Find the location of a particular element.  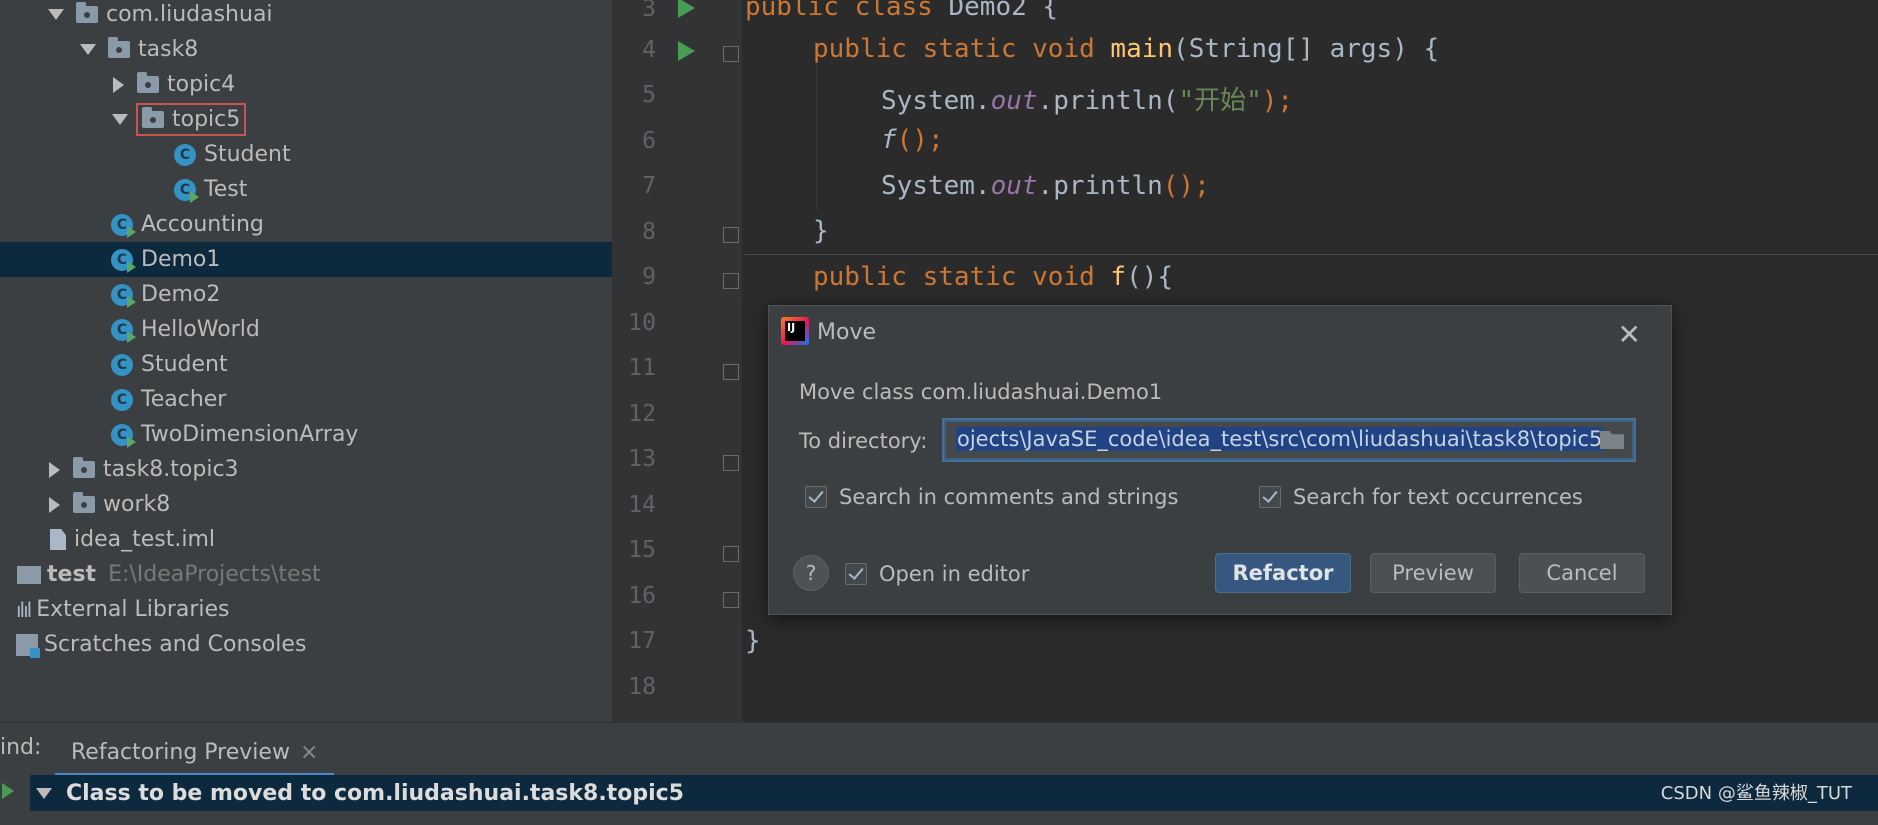

tree-label: Test is located at coordinates (226, 189).